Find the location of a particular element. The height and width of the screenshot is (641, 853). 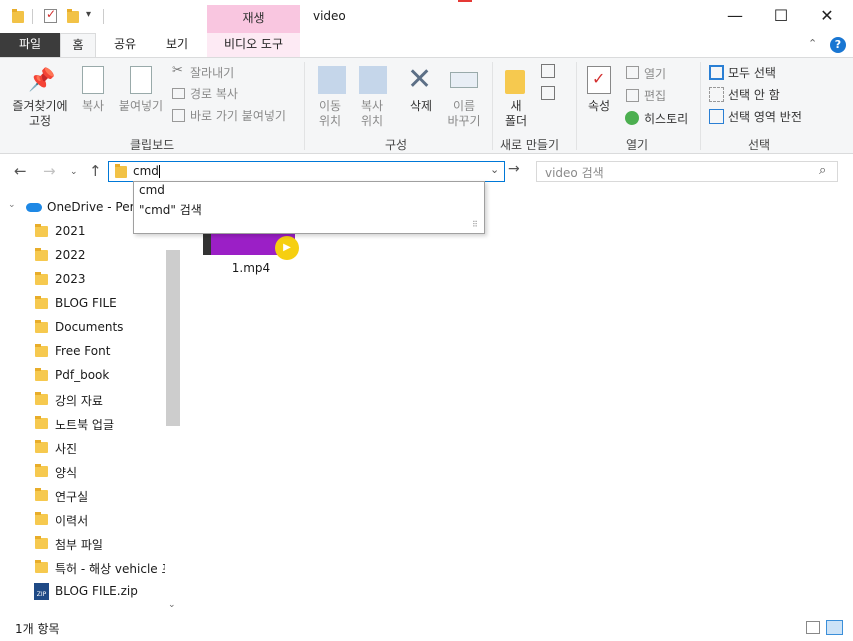

tree-label: 첨부 파일 is located at coordinates (79, 545).